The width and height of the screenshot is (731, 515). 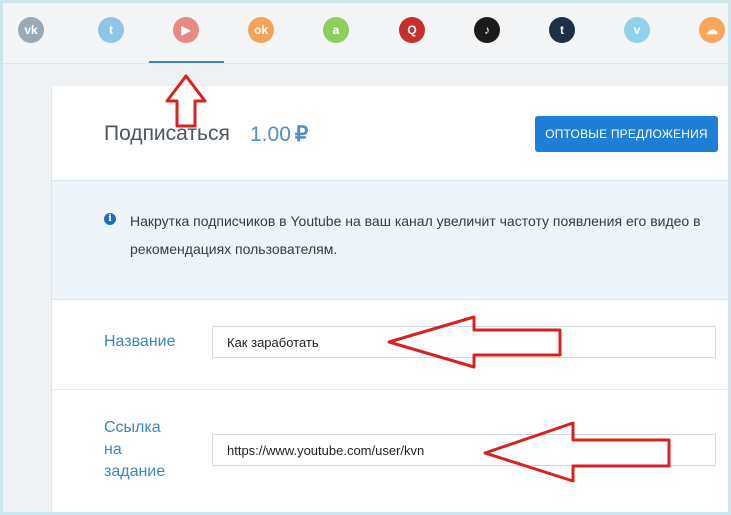 What do you see at coordinates (474, 342) in the screenshot?
I see `annotation-arrow-name` at bounding box center [474, 342].